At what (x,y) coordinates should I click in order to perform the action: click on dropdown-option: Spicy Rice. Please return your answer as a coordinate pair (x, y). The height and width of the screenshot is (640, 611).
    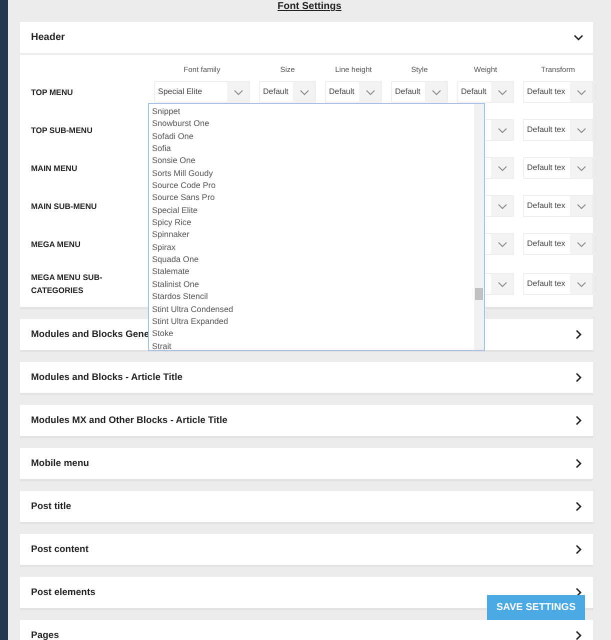
    Looking at the image, I should click on (311, 222).